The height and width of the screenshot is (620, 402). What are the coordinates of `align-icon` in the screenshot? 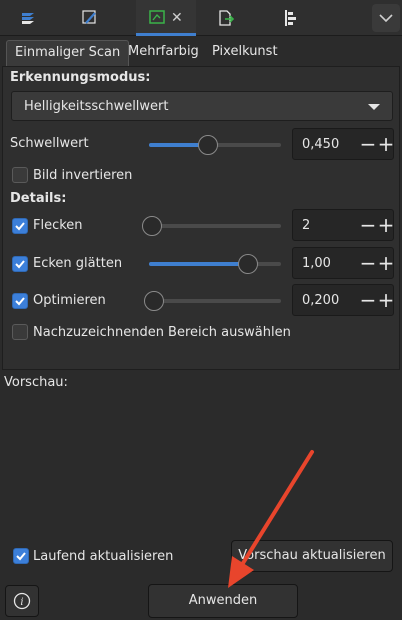 It's located at (290, 18).